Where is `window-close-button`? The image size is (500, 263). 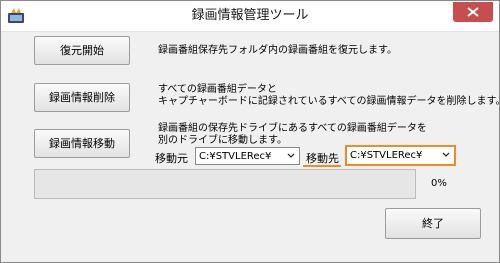 window-close-button is located at coordinates (473, 12).